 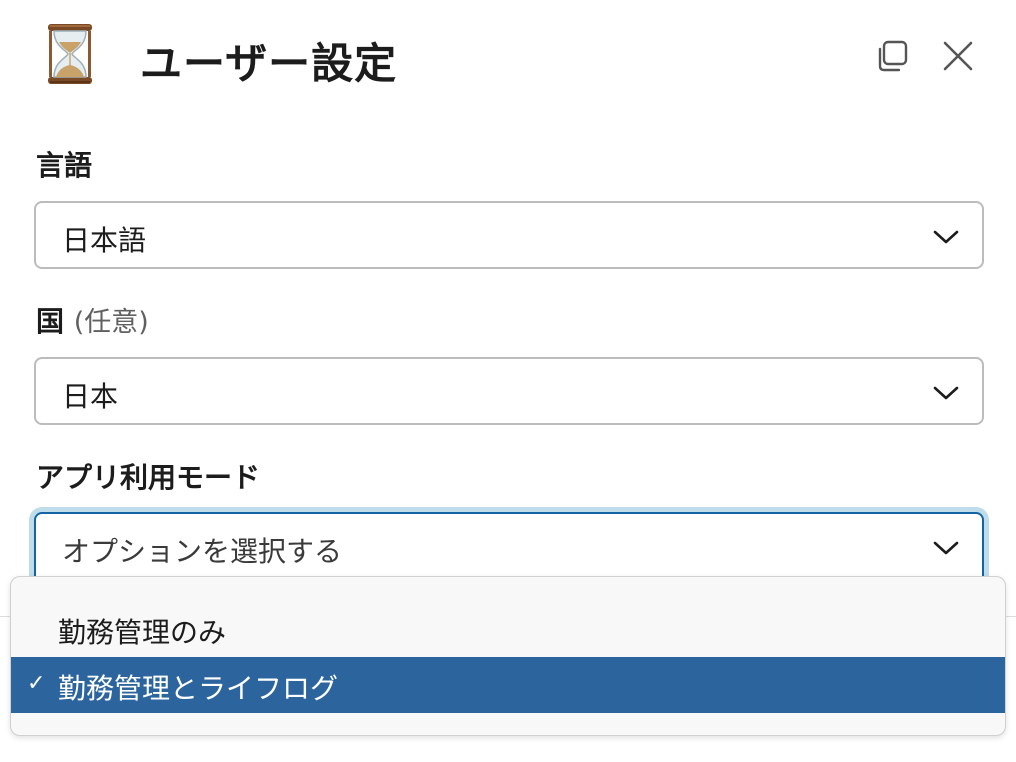 What do you see at coordinates (509, 235) in the screenshot?
I see `language-select: 日本語` at bounding box center [509, 235].